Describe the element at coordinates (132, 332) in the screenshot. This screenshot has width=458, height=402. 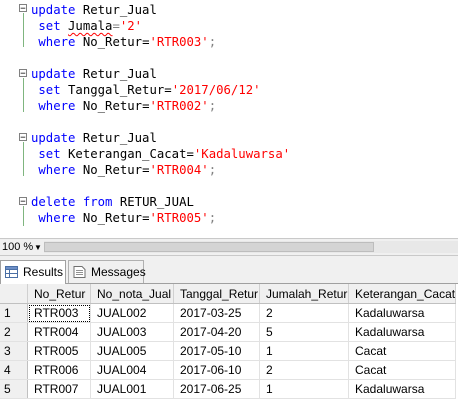
I see `table-cell: JUAL003` at that location.